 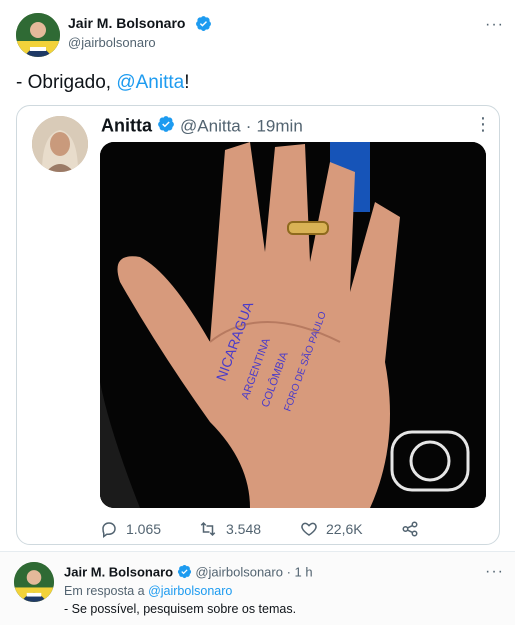 I want to click on author-avatar, so click(x=38, y=35).